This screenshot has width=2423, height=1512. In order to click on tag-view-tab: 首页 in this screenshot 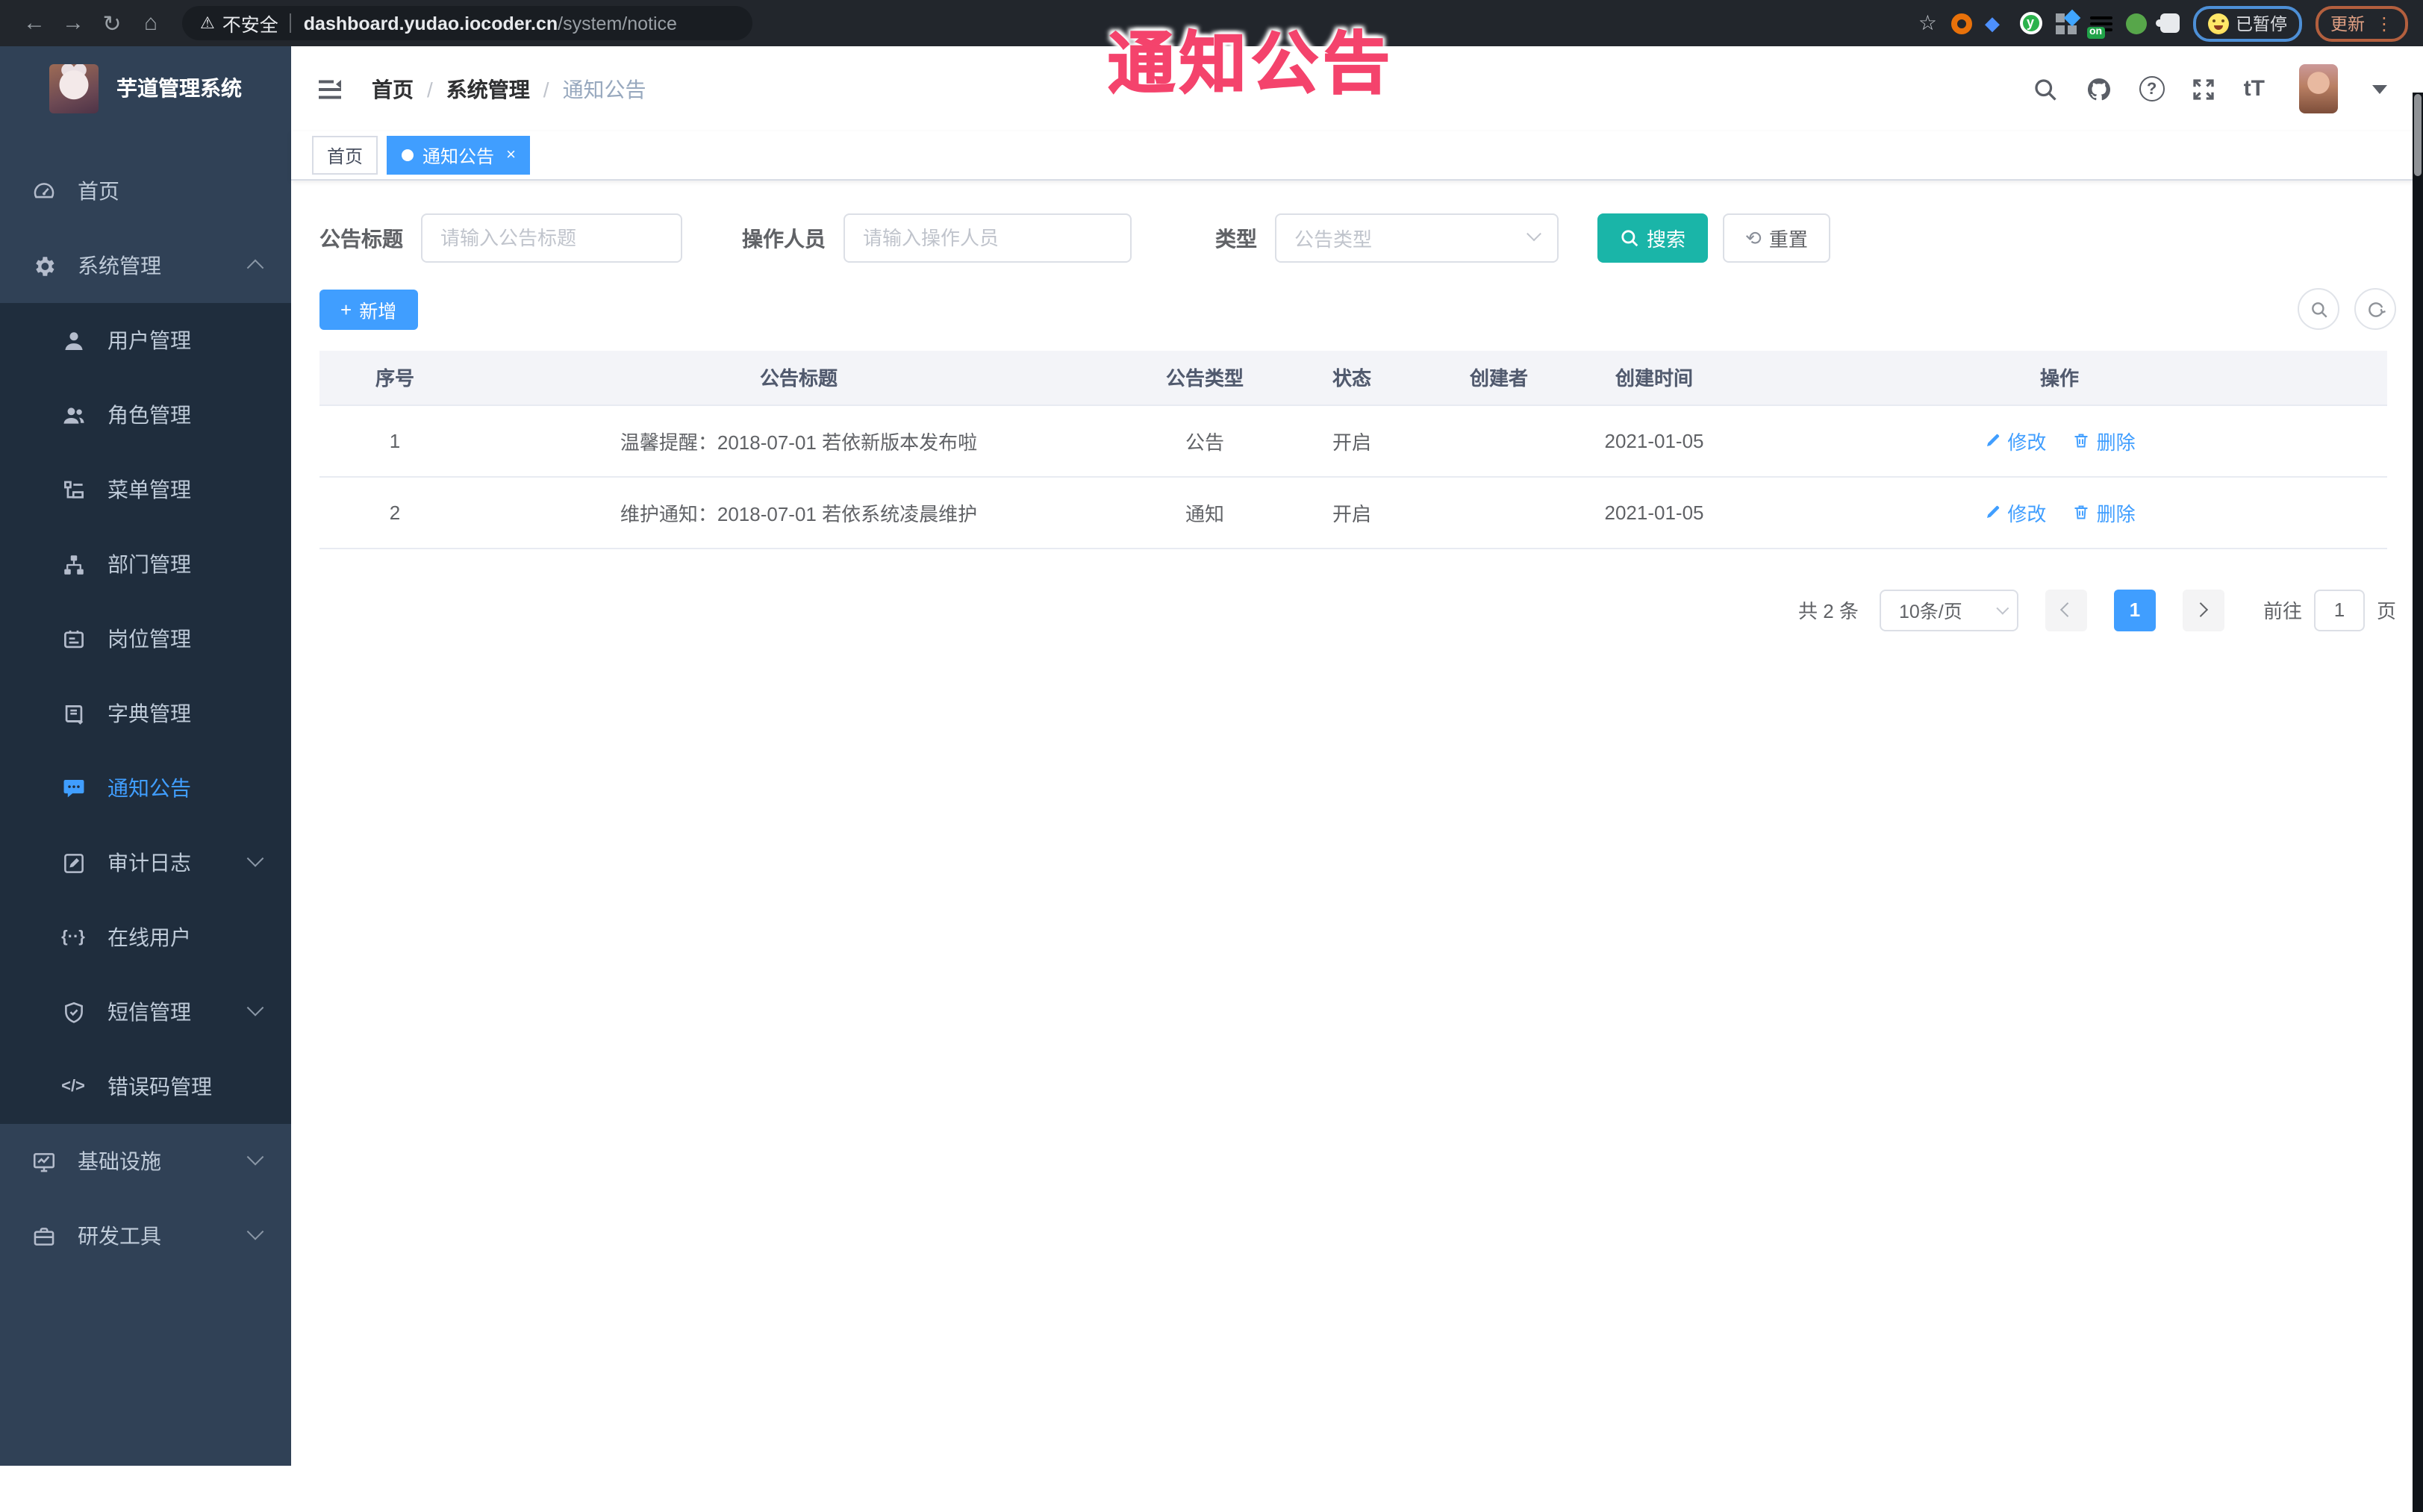, I will do `click(345, 155)`.